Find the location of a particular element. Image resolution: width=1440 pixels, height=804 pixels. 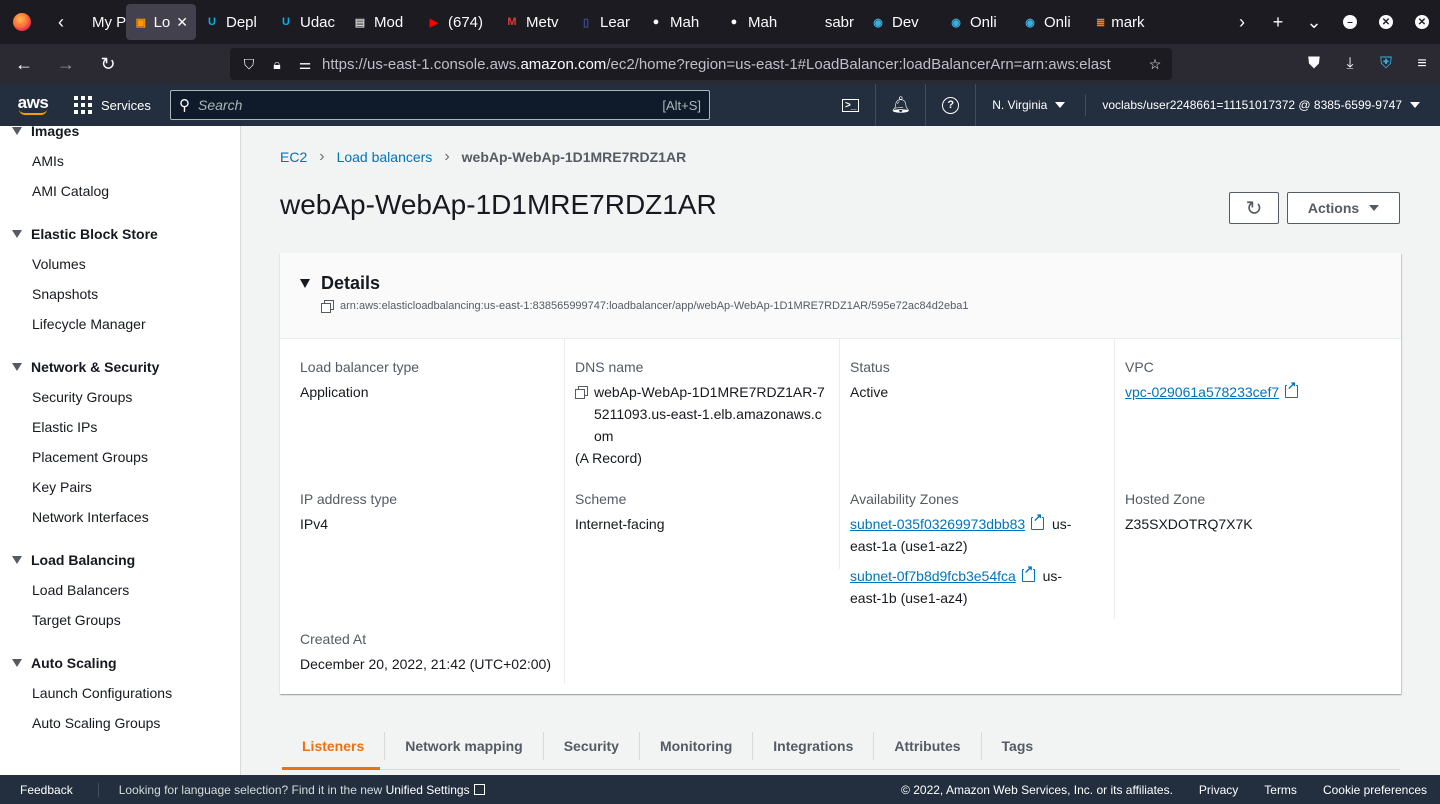

udacity-icon: U is located at coordinates (212, 22).